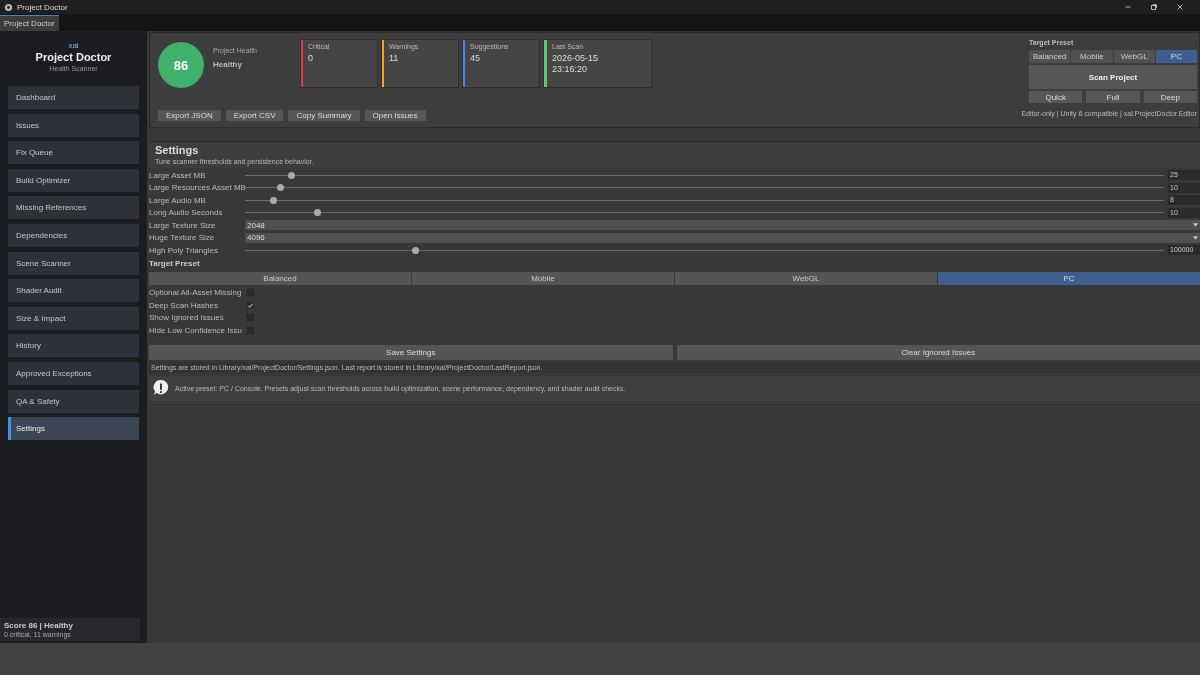  Describe the element at coordinates (73, 125) in the screenshot. I see `sidebar-item: Issues` at that location.